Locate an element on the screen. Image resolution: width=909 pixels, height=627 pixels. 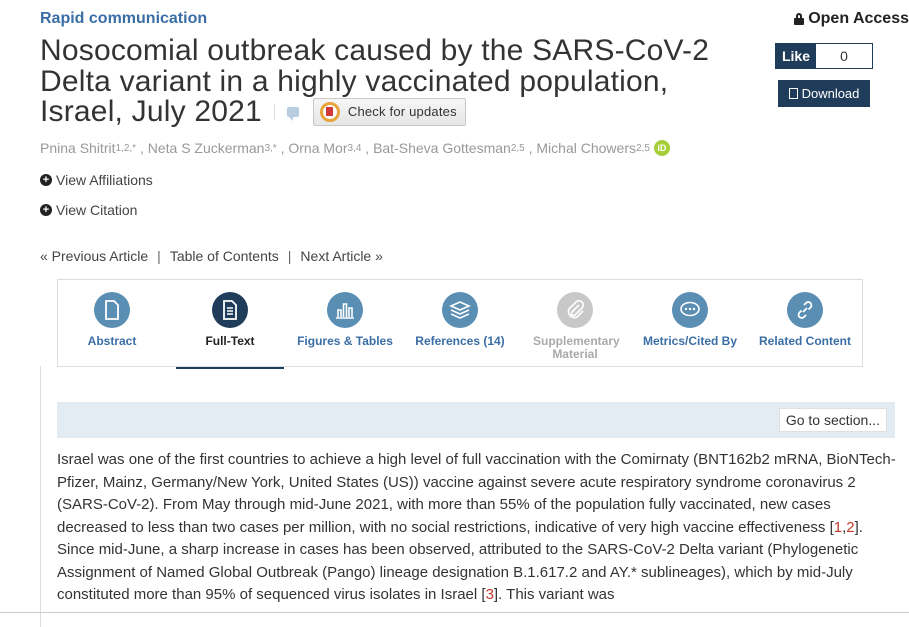
author-name: Orna Mor is located at coordinates (317, 148).